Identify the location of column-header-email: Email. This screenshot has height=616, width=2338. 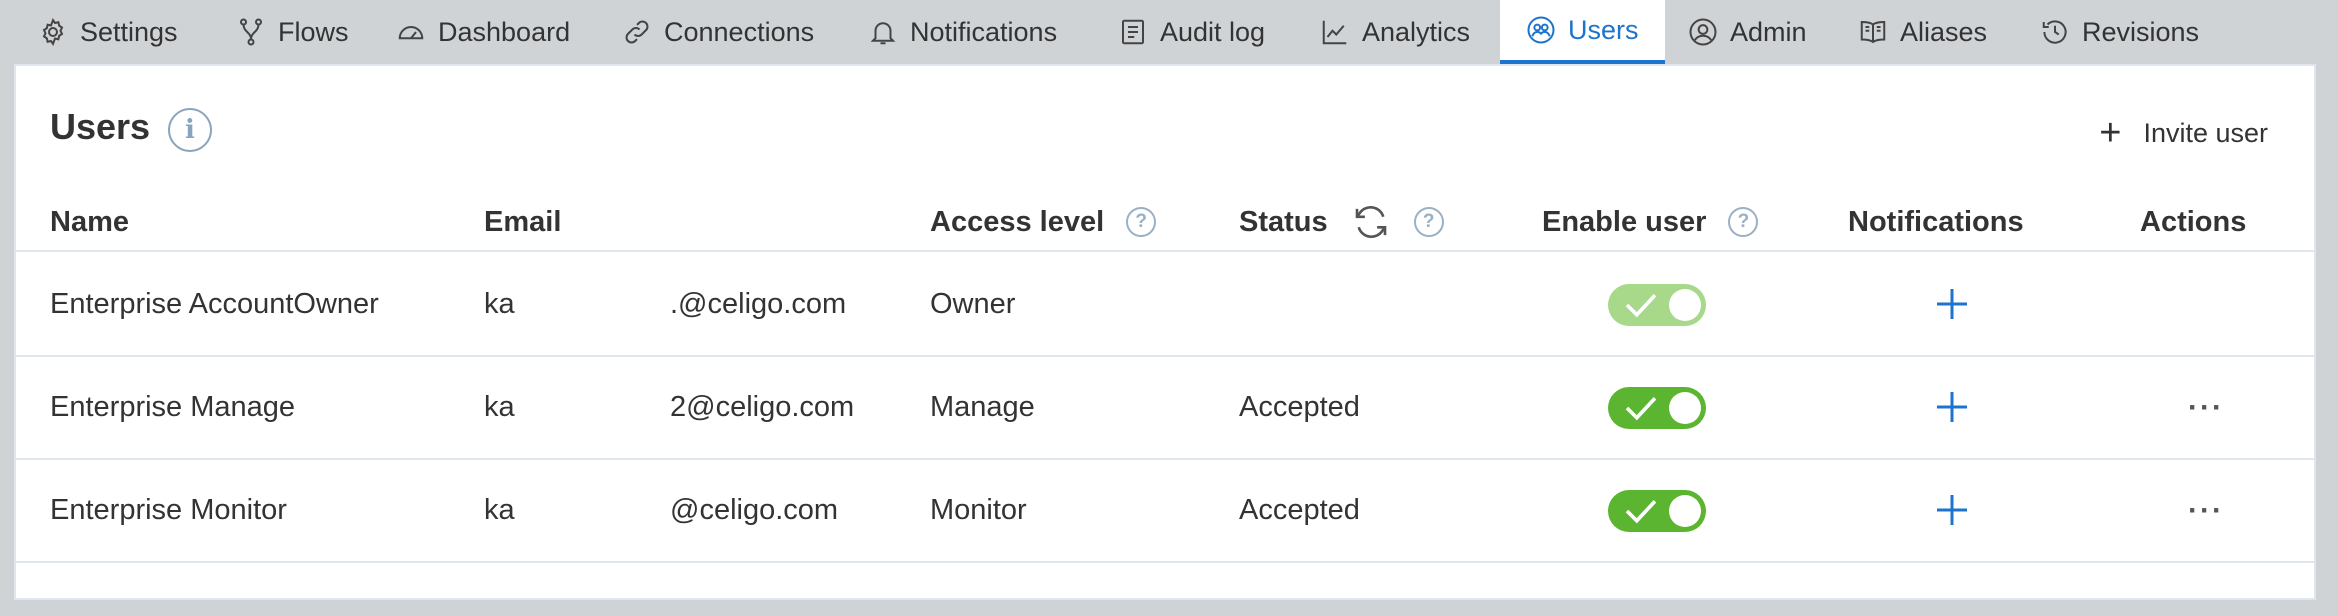
(522, 222).